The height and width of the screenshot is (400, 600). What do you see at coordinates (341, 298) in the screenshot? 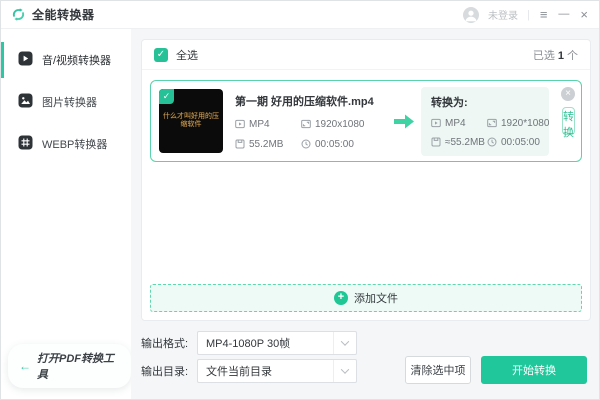
I see `plus-icon: +` at bounding box center [341, 298].